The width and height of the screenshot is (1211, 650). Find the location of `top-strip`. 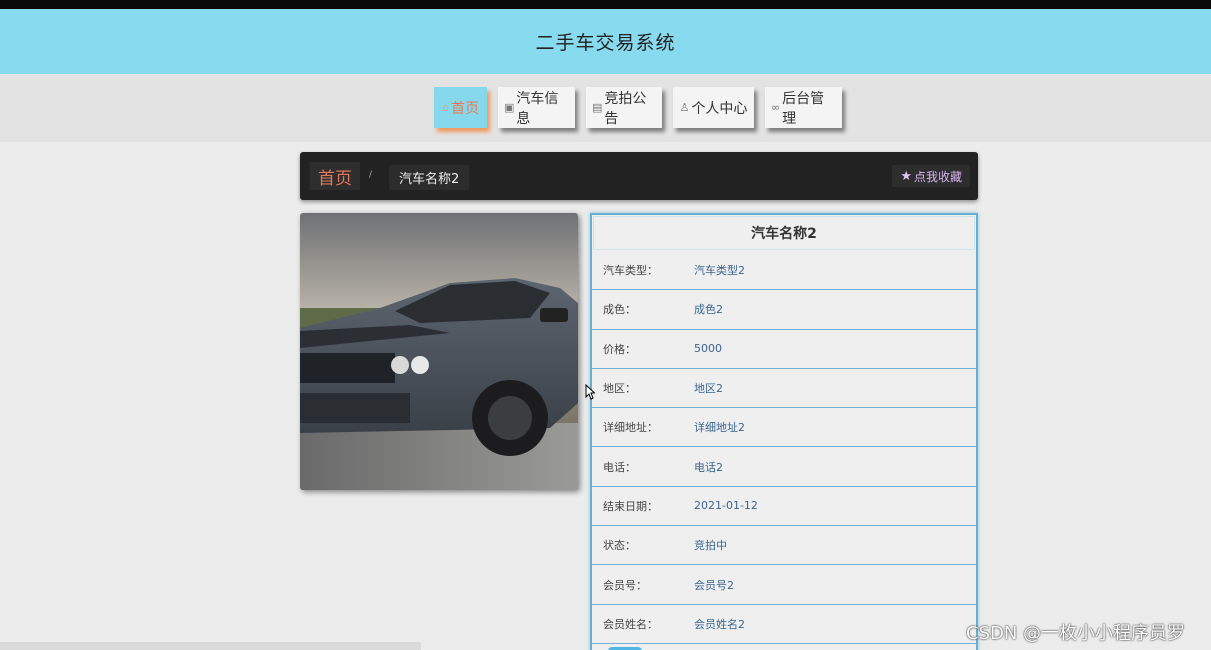

top-strip is located at coordinates (605, 4).